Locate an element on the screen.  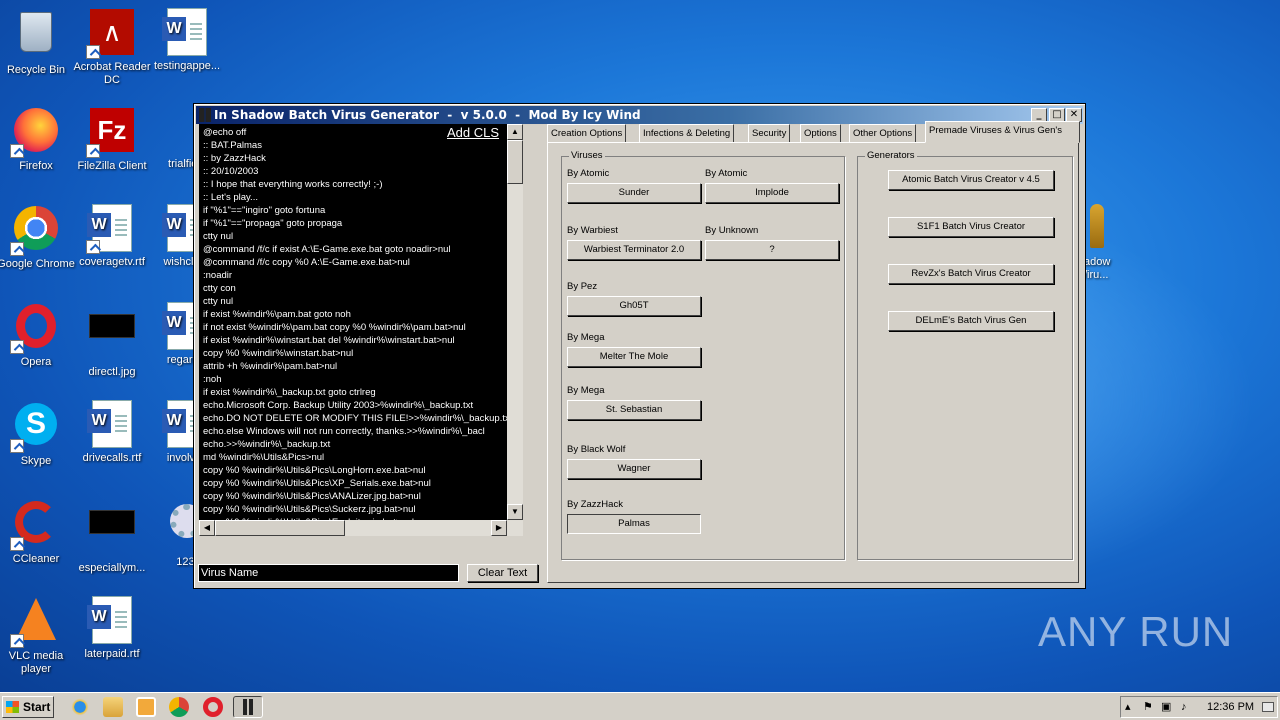
desktop-icon-coveragetv: coveragetv.rtf is located at coordinates (112, 236).